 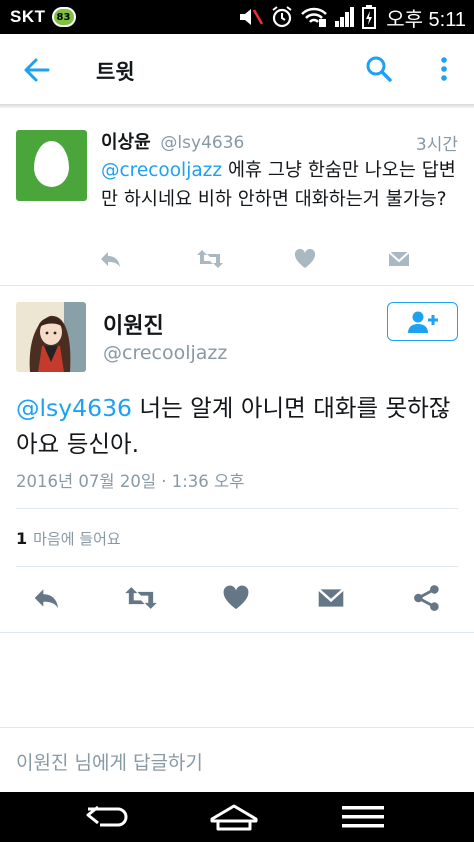 I want to click on likes-label: 마음에 들어요, so click(x=77, y=539).